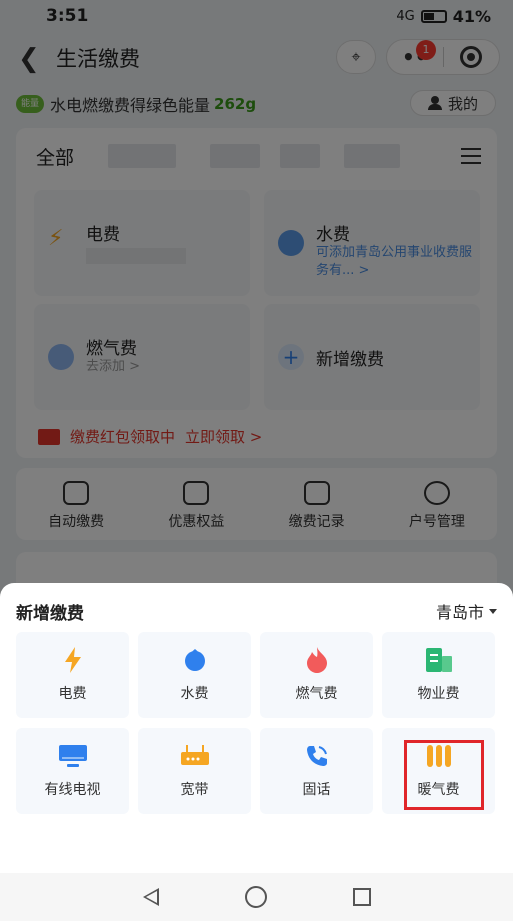  I want to click on city-select: 青岛市, so click(466, 611).